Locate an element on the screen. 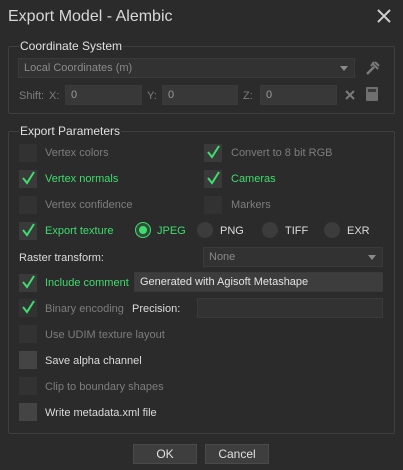 This screenshot has height=470, width=403. save-alpha-checkbox is located at coordinates (28, 360).